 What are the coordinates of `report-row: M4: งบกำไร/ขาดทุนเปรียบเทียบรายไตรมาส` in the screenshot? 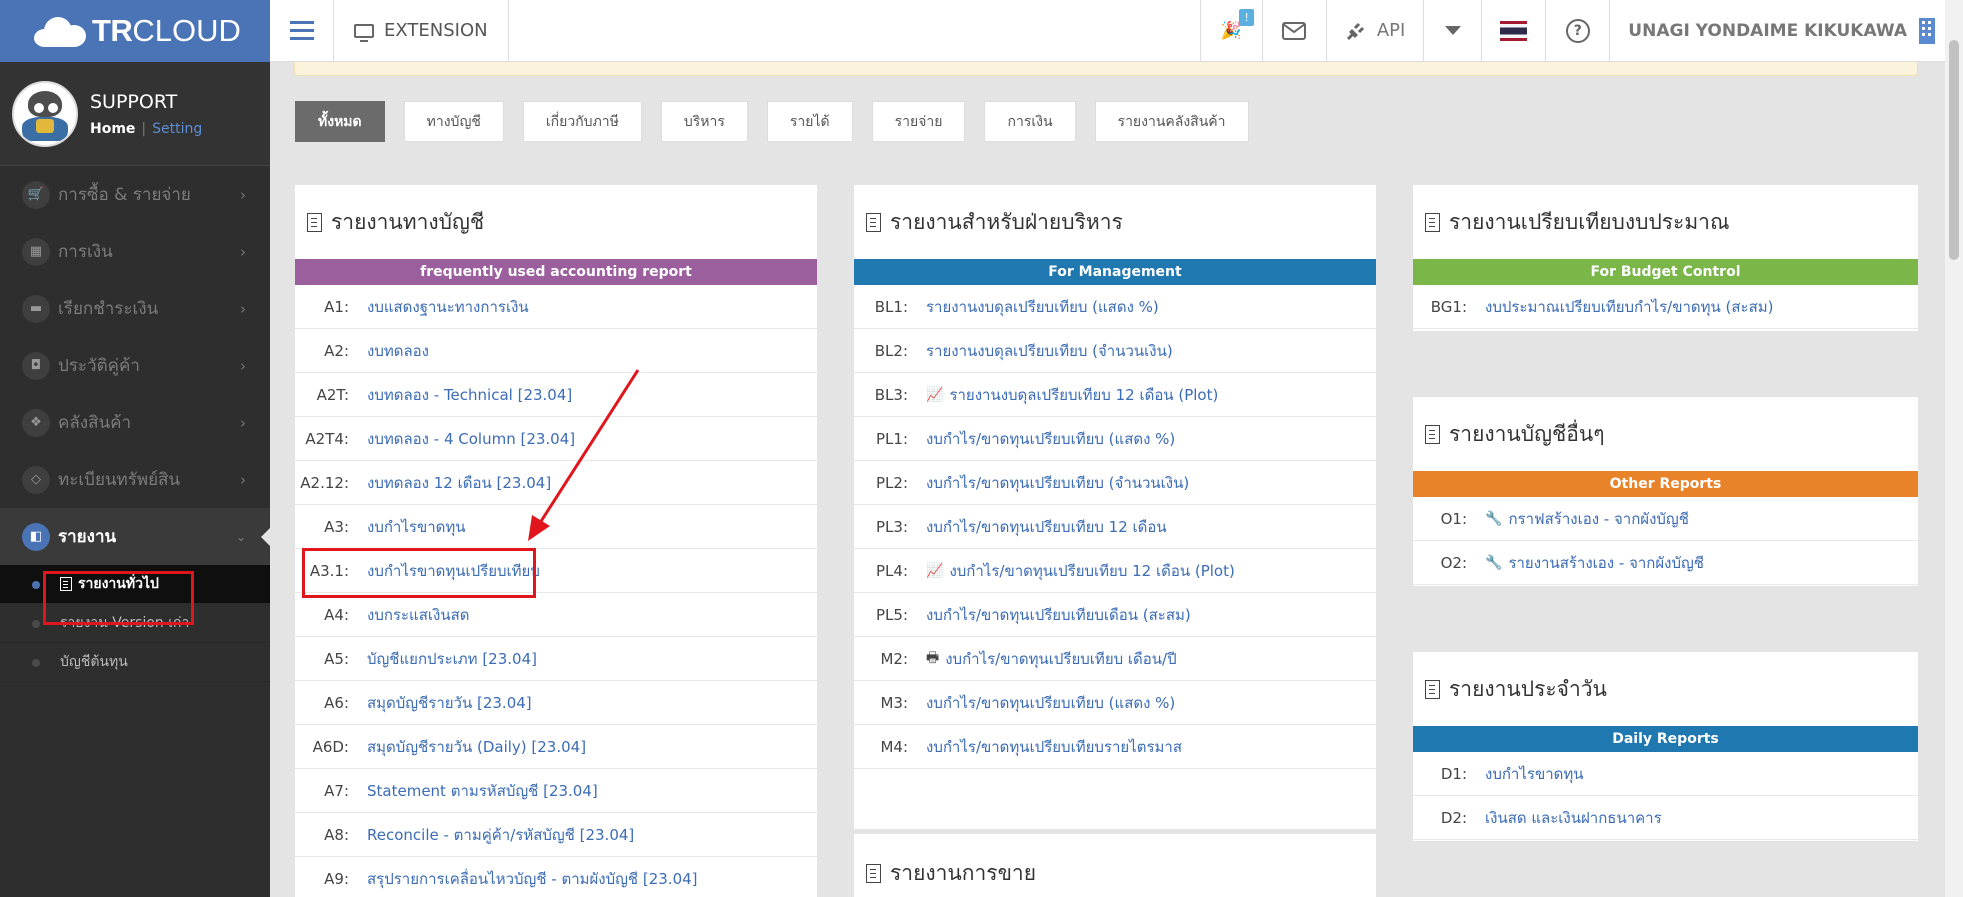 It's located at (1115, 747).